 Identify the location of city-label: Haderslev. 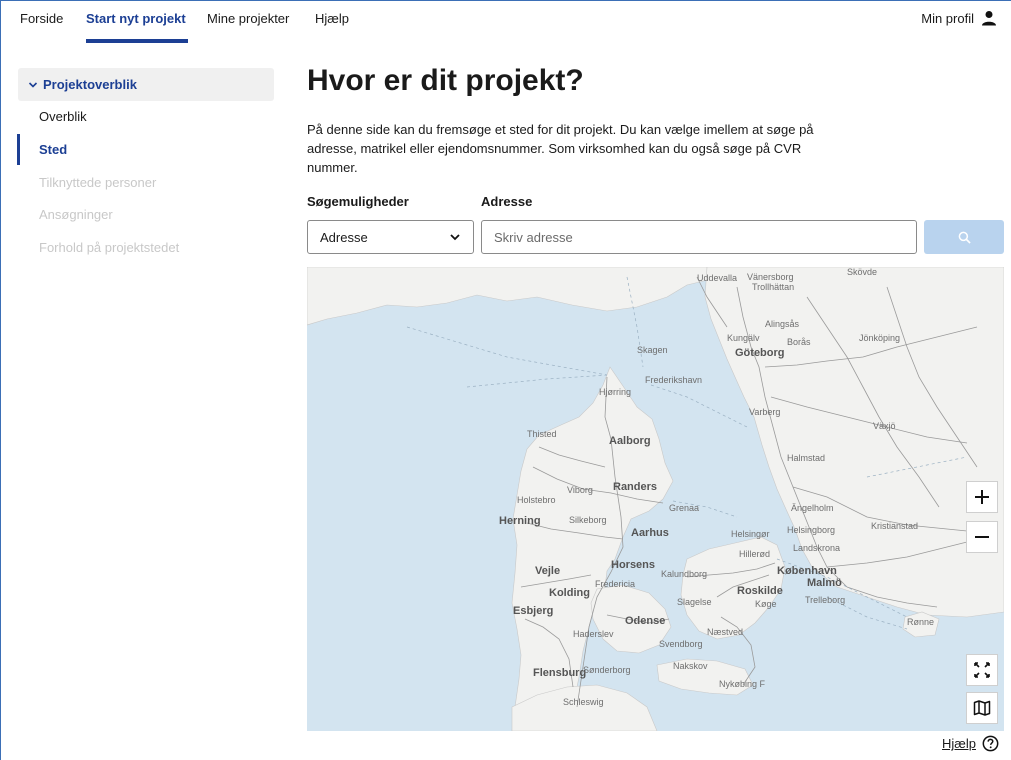
(593, 634).